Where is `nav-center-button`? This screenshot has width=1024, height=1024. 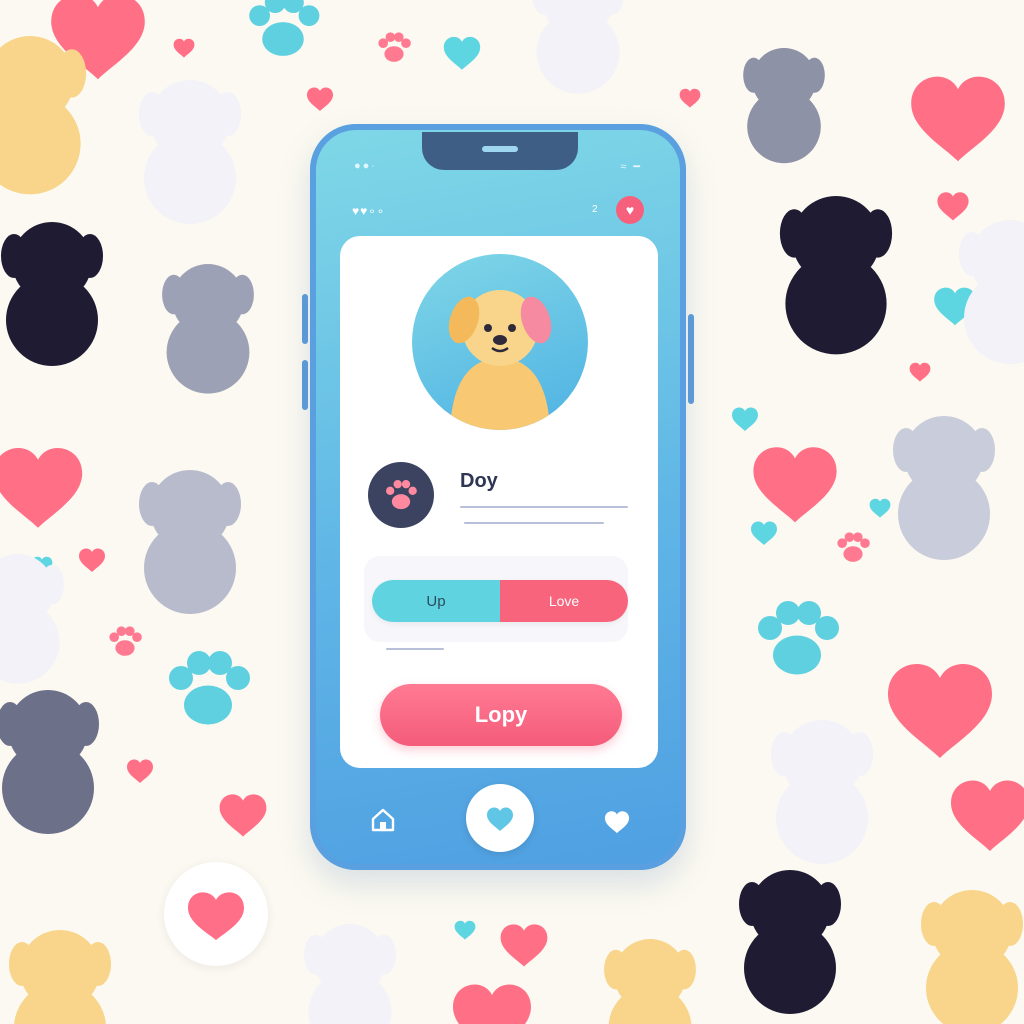 nav-center-button is located at coordinates (500, 818).